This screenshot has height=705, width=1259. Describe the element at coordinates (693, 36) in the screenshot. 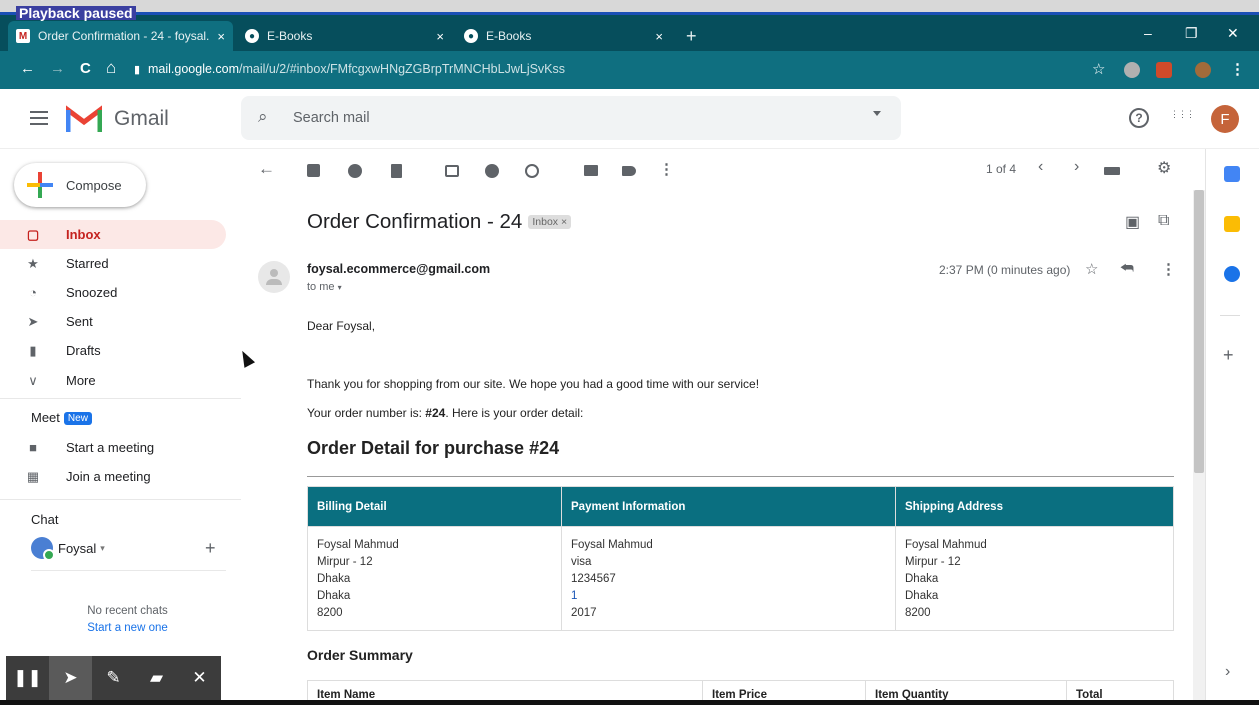

I see `new-tab-button: +` at that location.